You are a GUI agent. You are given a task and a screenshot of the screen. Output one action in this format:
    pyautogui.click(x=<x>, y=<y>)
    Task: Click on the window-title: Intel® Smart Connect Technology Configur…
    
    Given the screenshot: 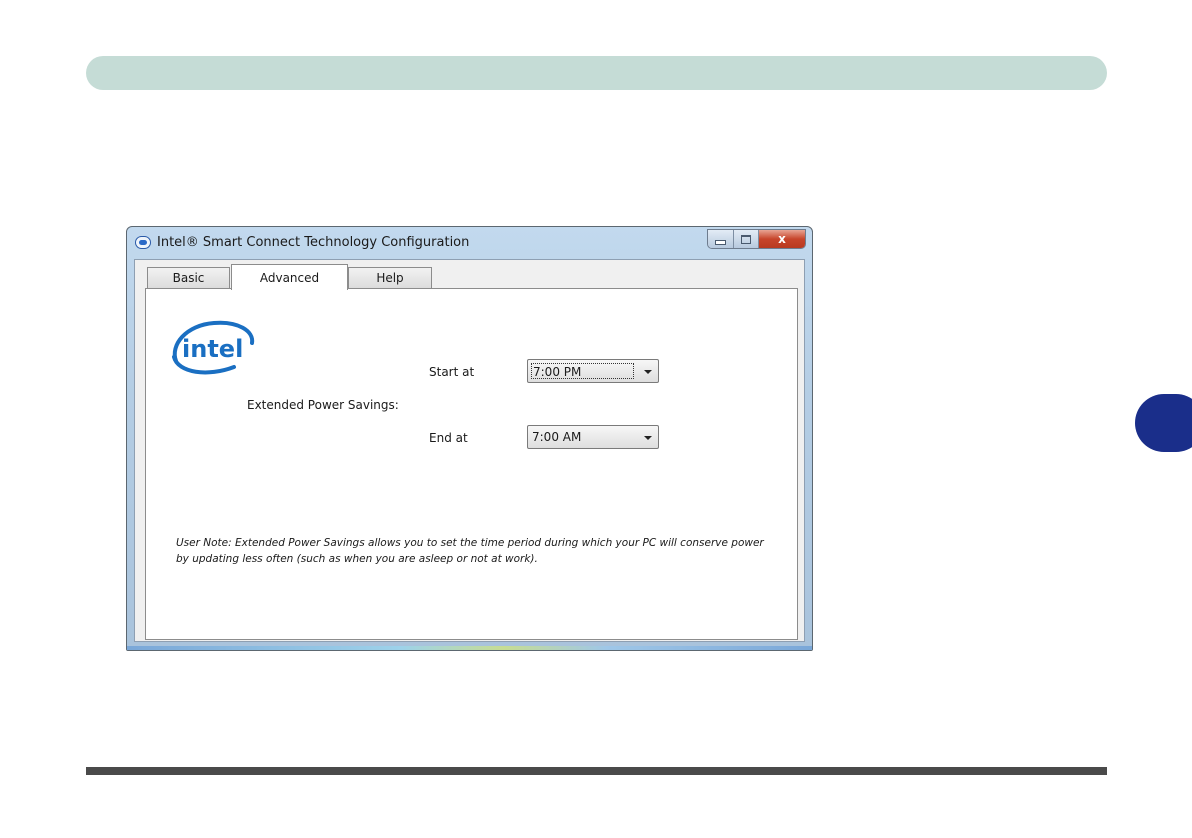 What is the action you would take?
    pyautogui.click(x=313, y=242)
    